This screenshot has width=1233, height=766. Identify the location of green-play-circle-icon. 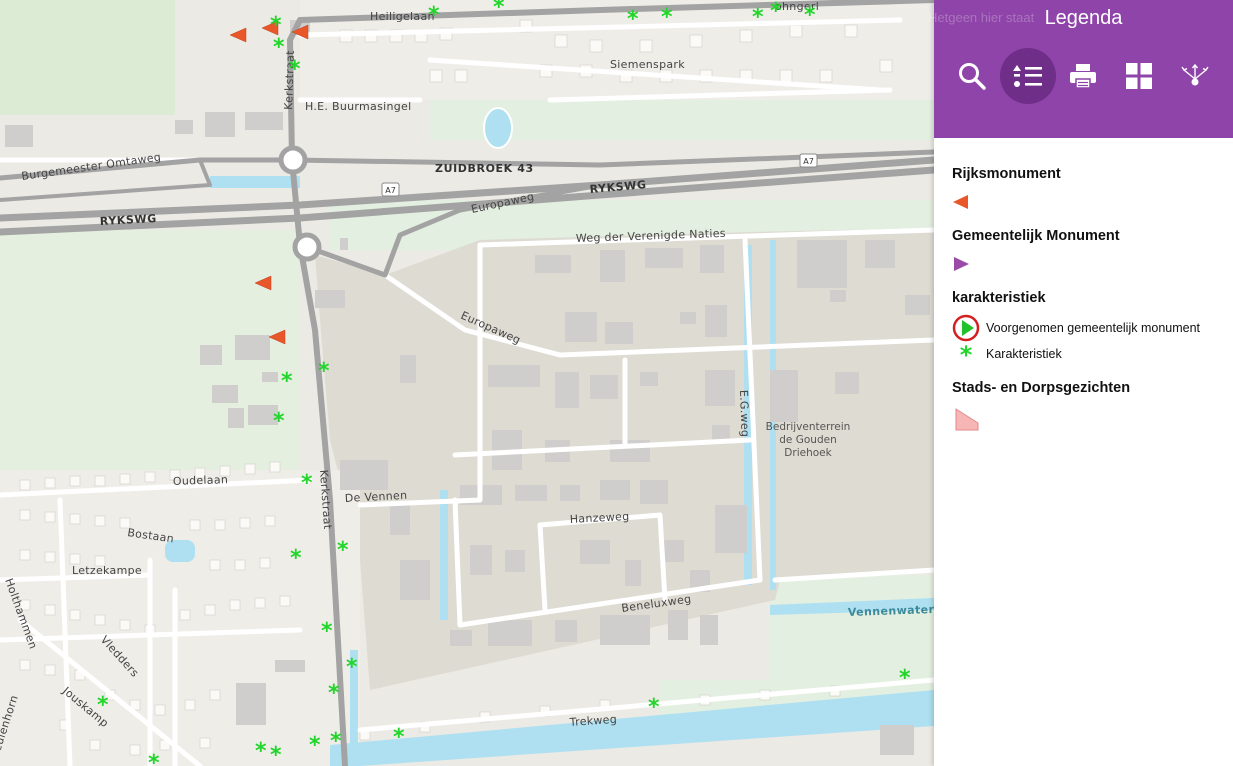
(966, 328).